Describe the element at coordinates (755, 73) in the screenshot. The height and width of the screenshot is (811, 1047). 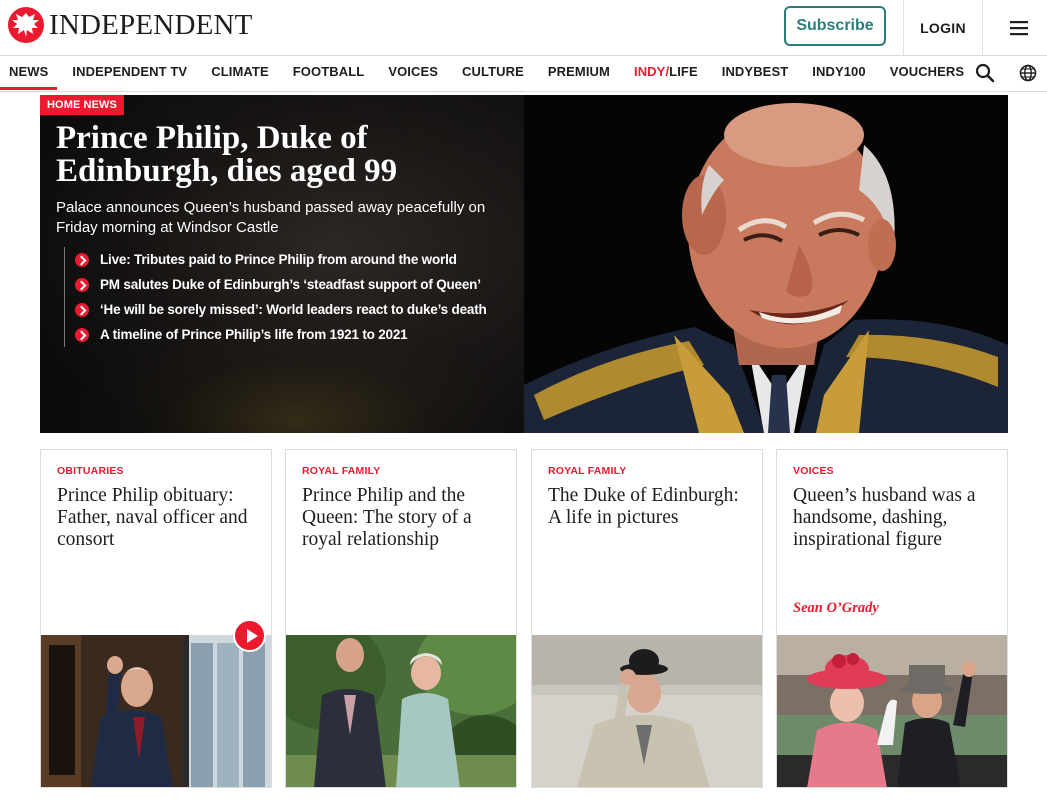
I see `nav-item-indybest: INDYBEST` at that location.